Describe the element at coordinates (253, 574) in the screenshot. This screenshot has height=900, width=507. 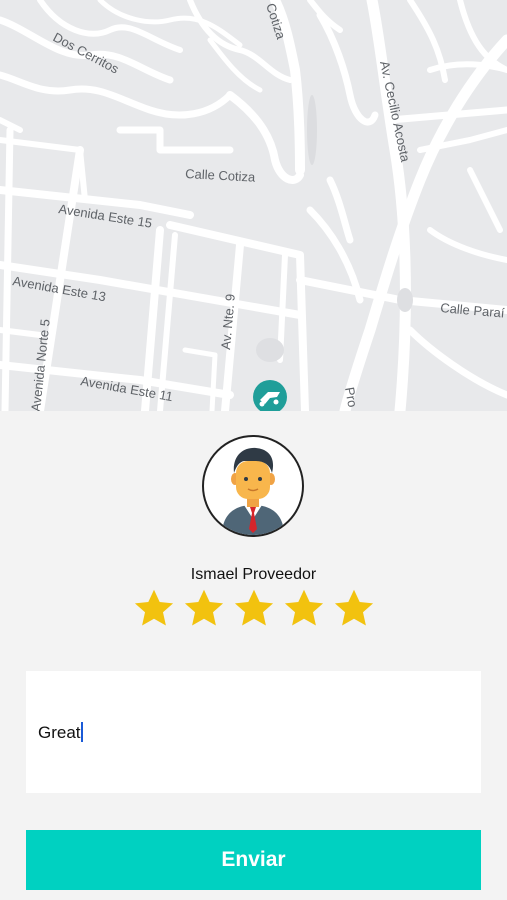
I see `provider-name: Ismael Proveedor` at that location.